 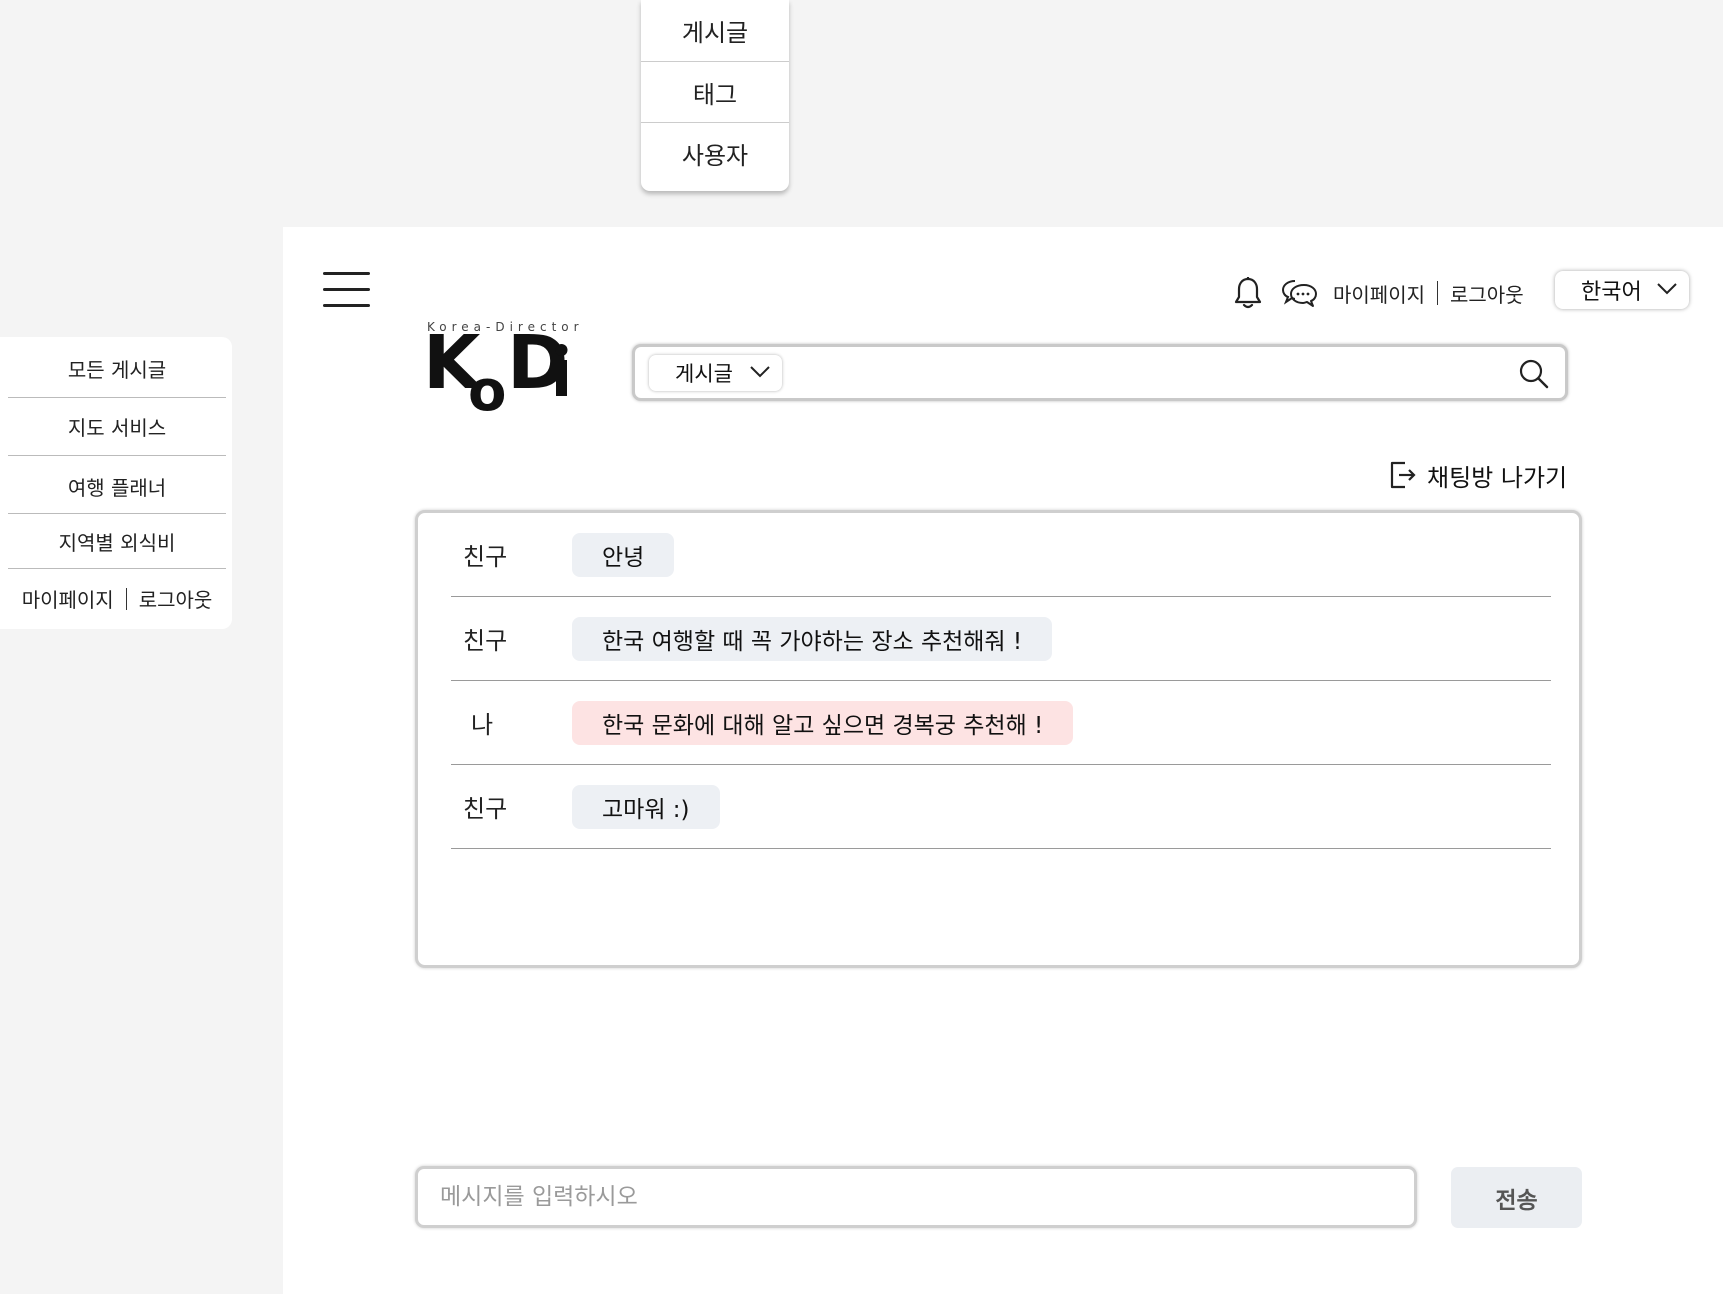 I want to click on chat-message: 친구 고마워 :), so click(x=1001, y=807).